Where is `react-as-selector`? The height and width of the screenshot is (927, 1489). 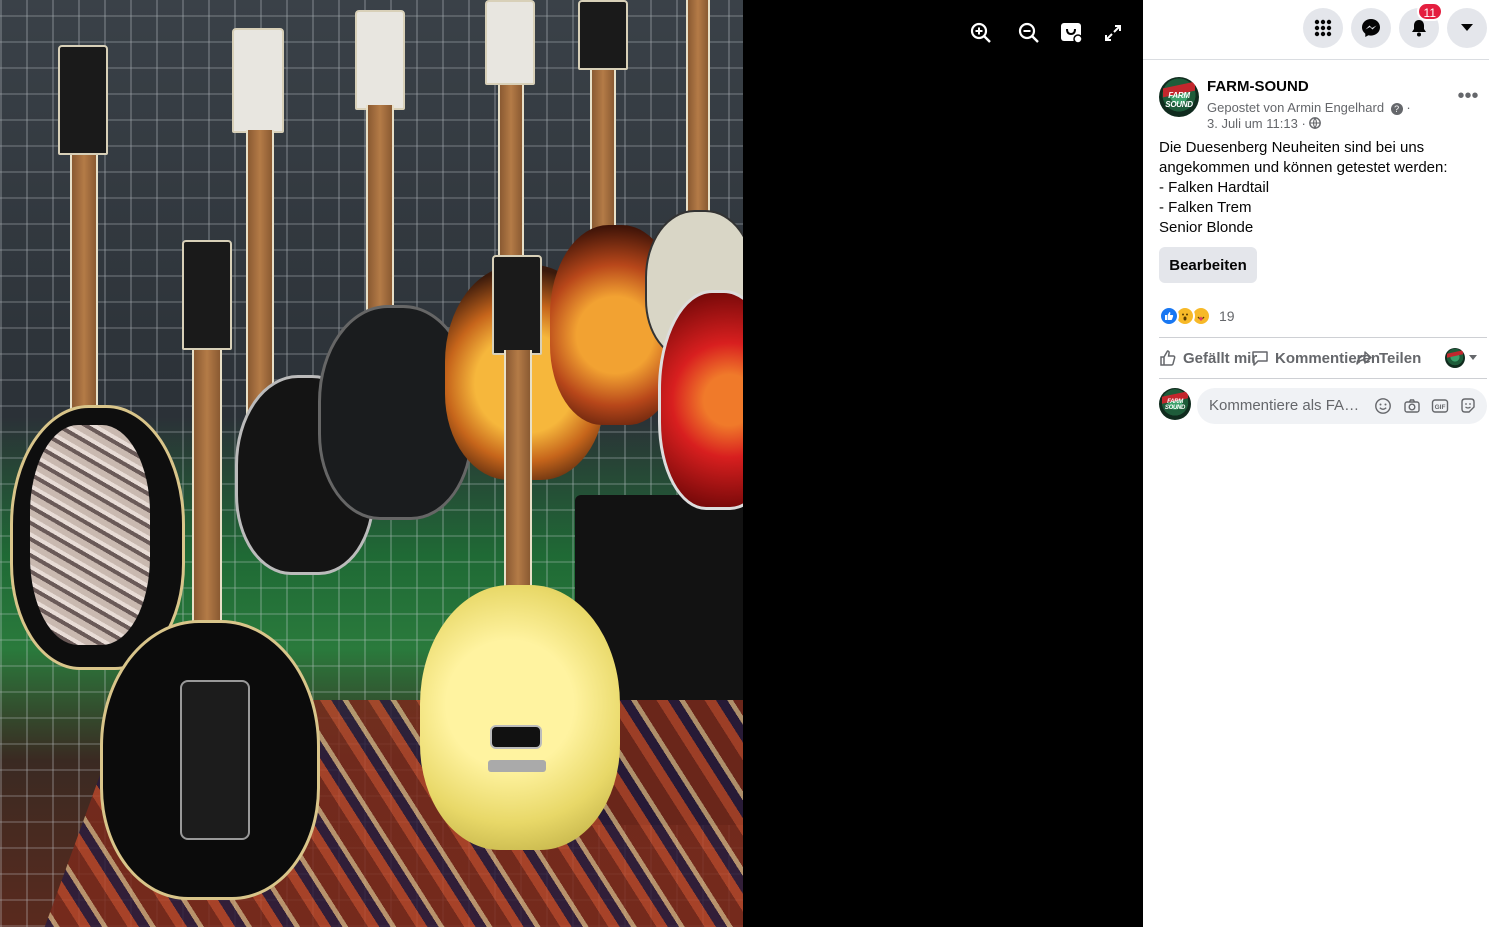
react-as-selector is located at coordinates (1461, 358).